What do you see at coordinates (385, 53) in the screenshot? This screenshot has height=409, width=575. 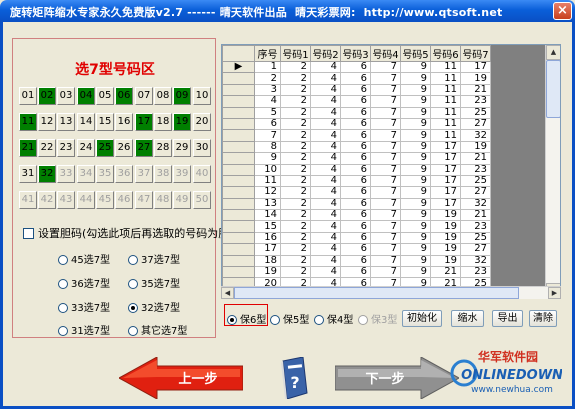 I see `column-header: 号码4` at bounding box center [385, 53].